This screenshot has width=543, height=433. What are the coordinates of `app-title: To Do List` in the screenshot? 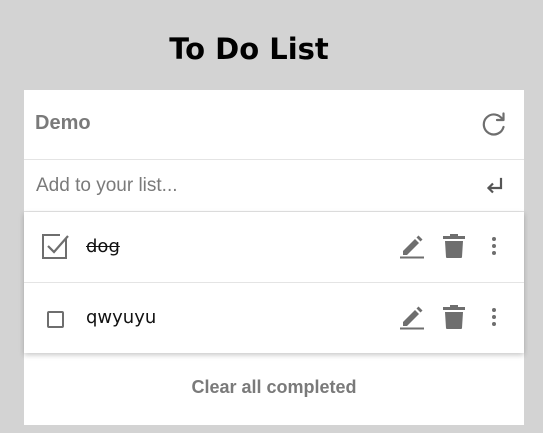 It's located at (249, 49).